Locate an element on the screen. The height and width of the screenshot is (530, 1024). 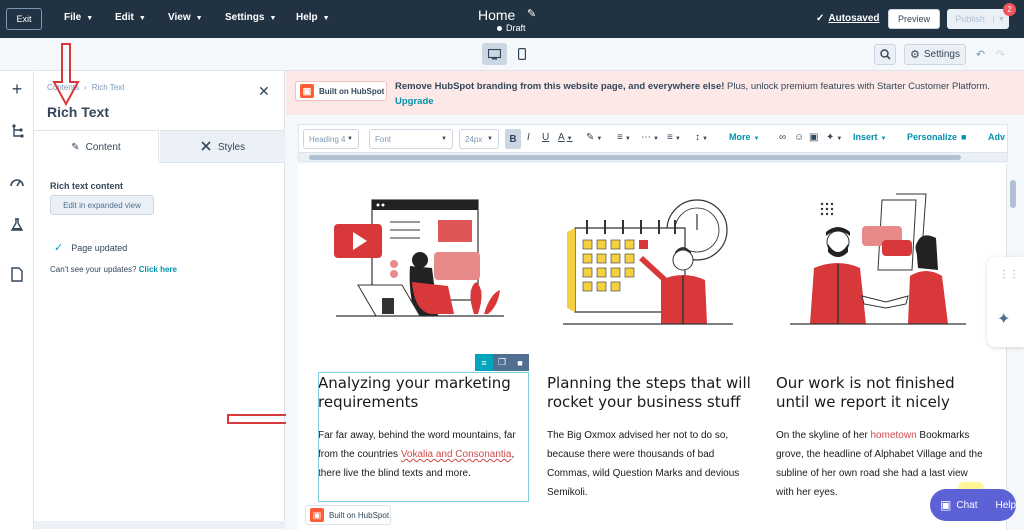
bold-button: B is located at coordinates (513, 139).